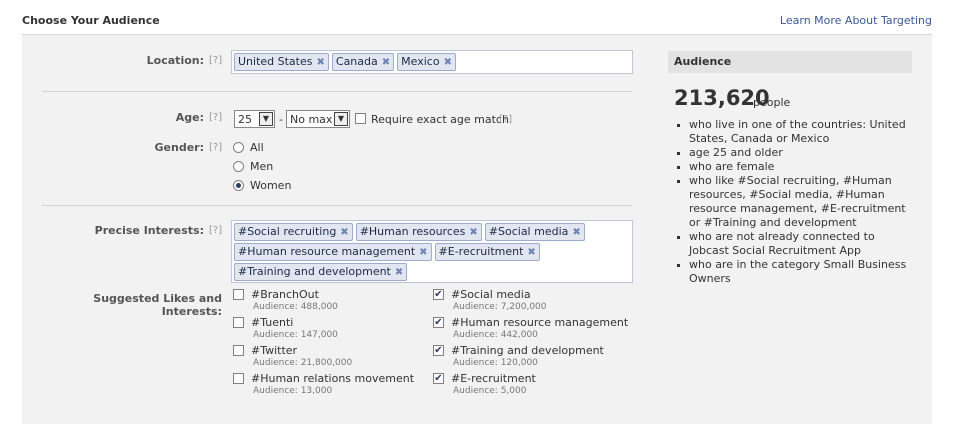 This screenshot has width=957, height=424. I want to click on token-label: #E-recruitment, so click(481, 251).